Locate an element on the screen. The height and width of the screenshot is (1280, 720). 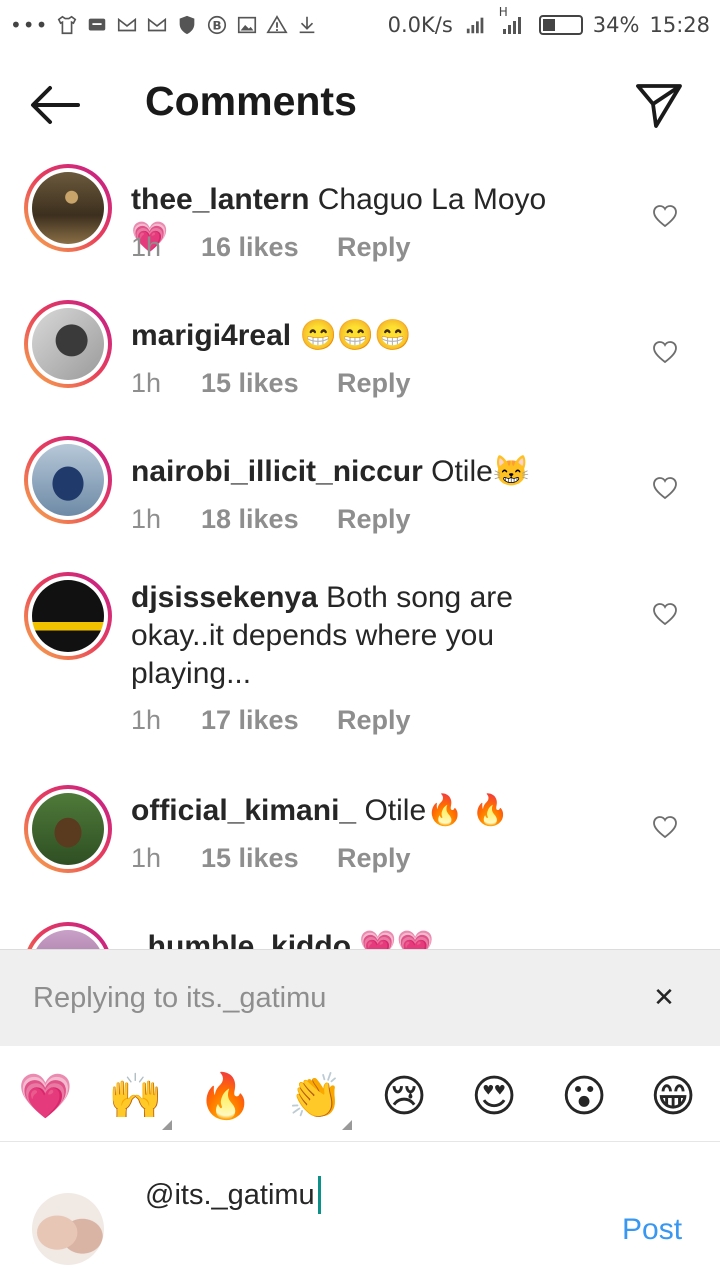
comment-username: _humble_kiddo is located at coordinates (241, 939).